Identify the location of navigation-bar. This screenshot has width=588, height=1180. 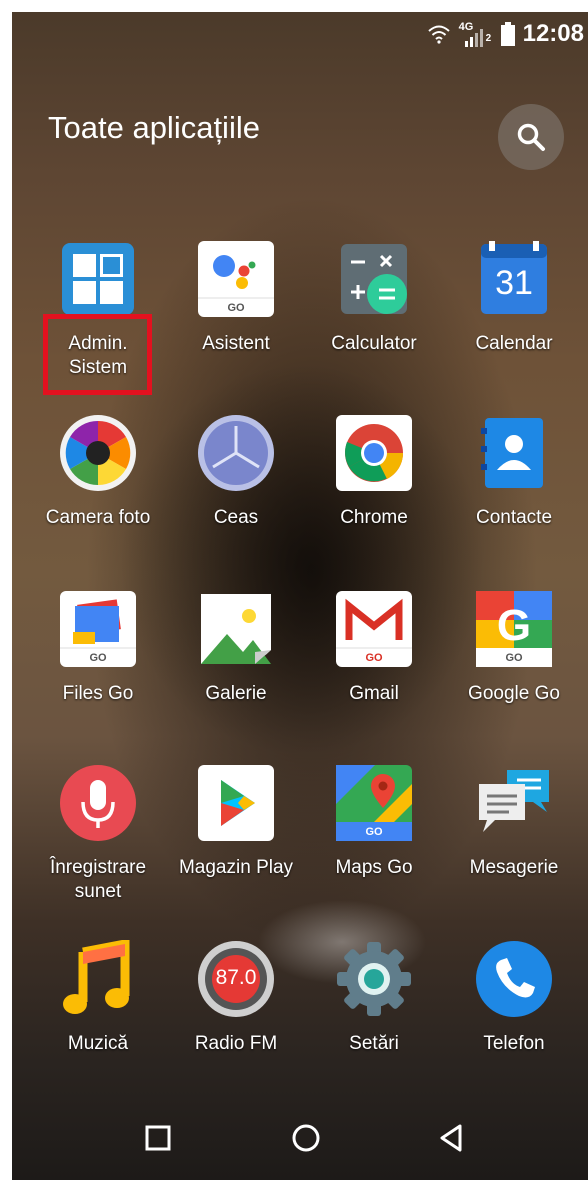
(300, 1135).